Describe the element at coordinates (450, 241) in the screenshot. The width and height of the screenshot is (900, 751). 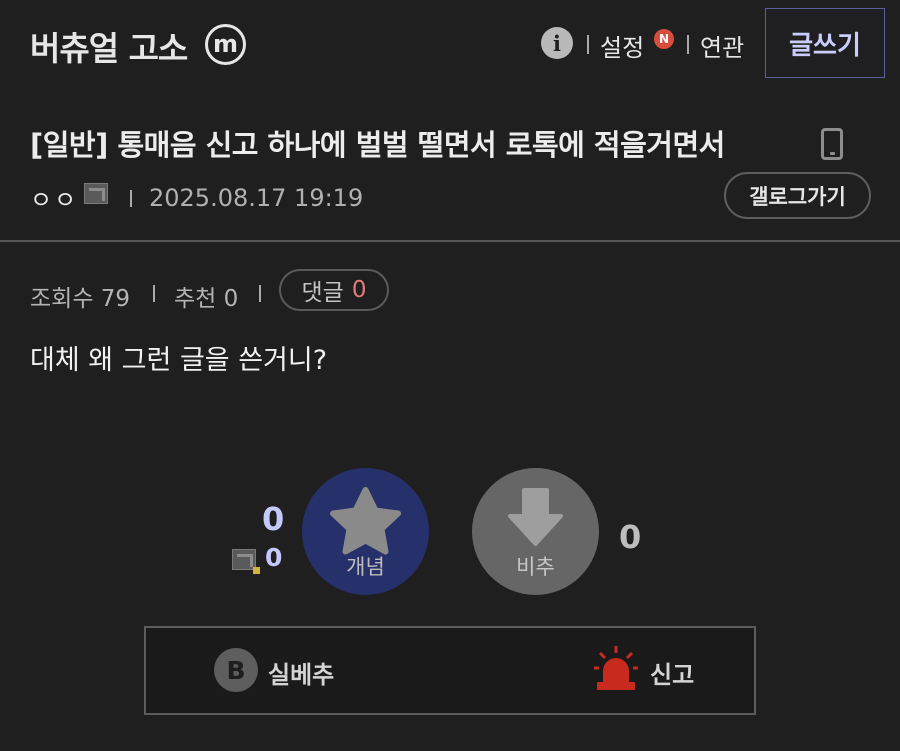
I see `header-divider` at that location.